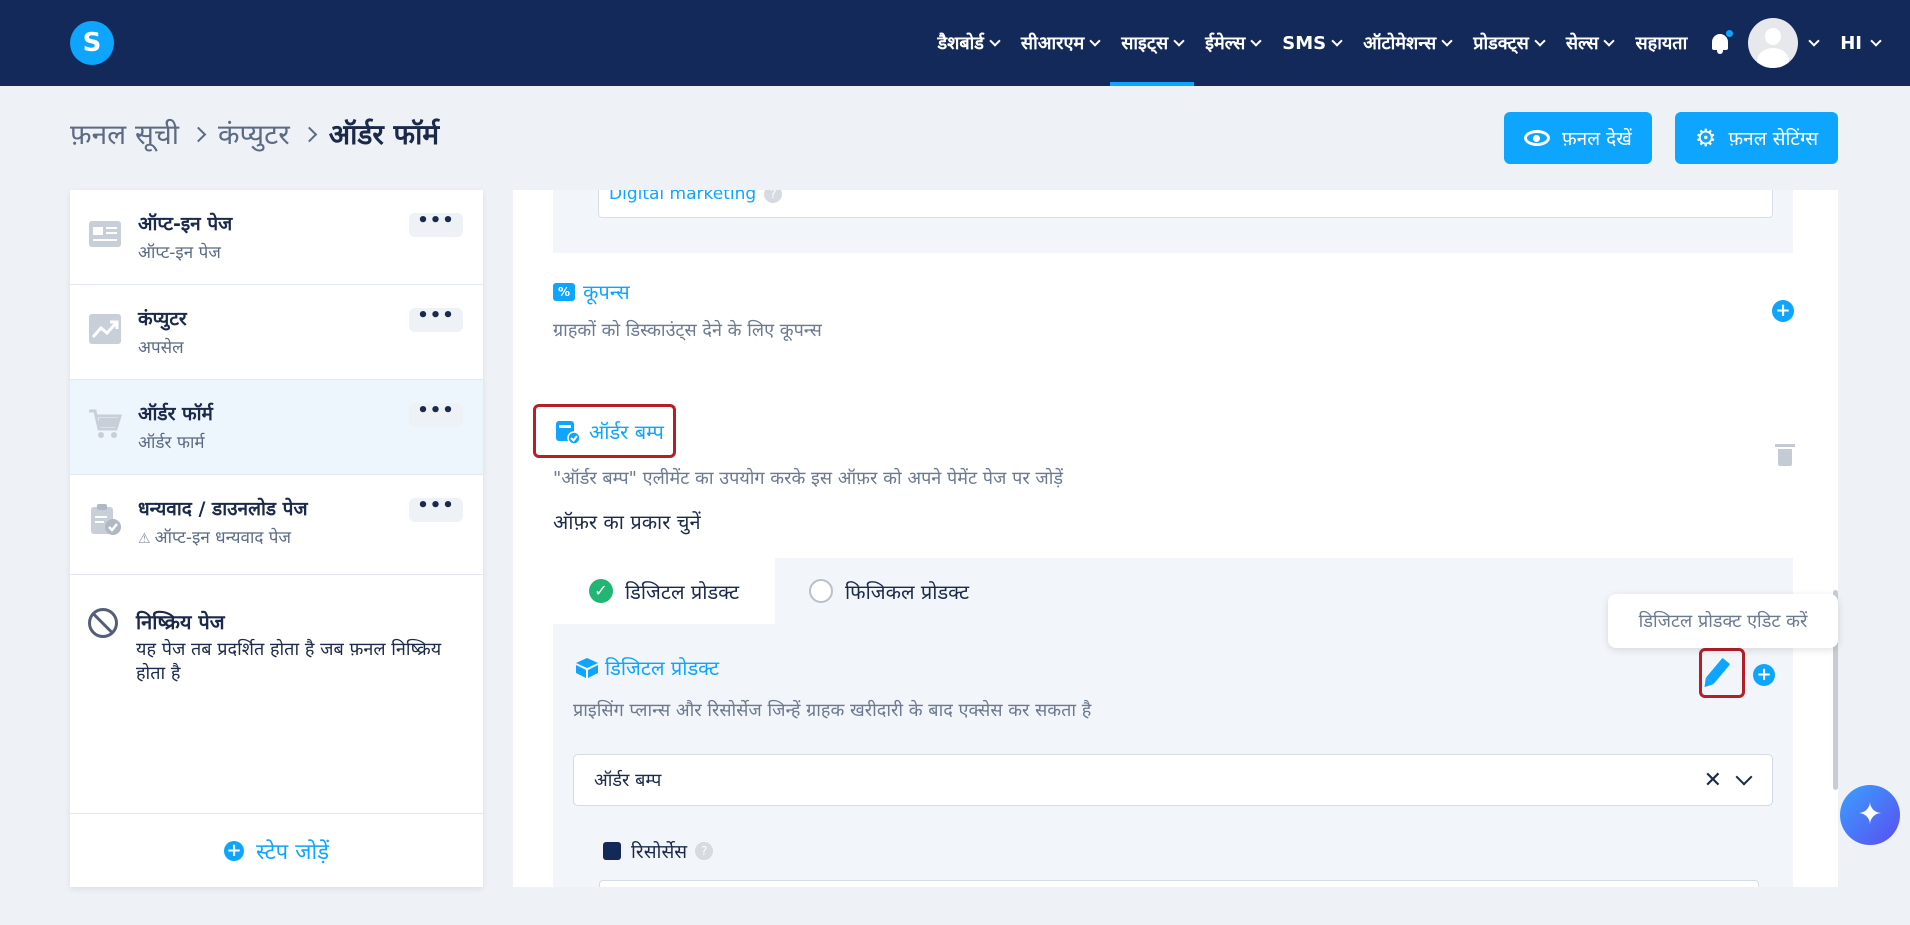 The height and width of the screenshot is (925, 1910). What do you see at coordinates (889, 591) in the screenshot?
I see `tab-physical-product: फिजिकल प्रोडक्ट` at bounding box center [889, 591].